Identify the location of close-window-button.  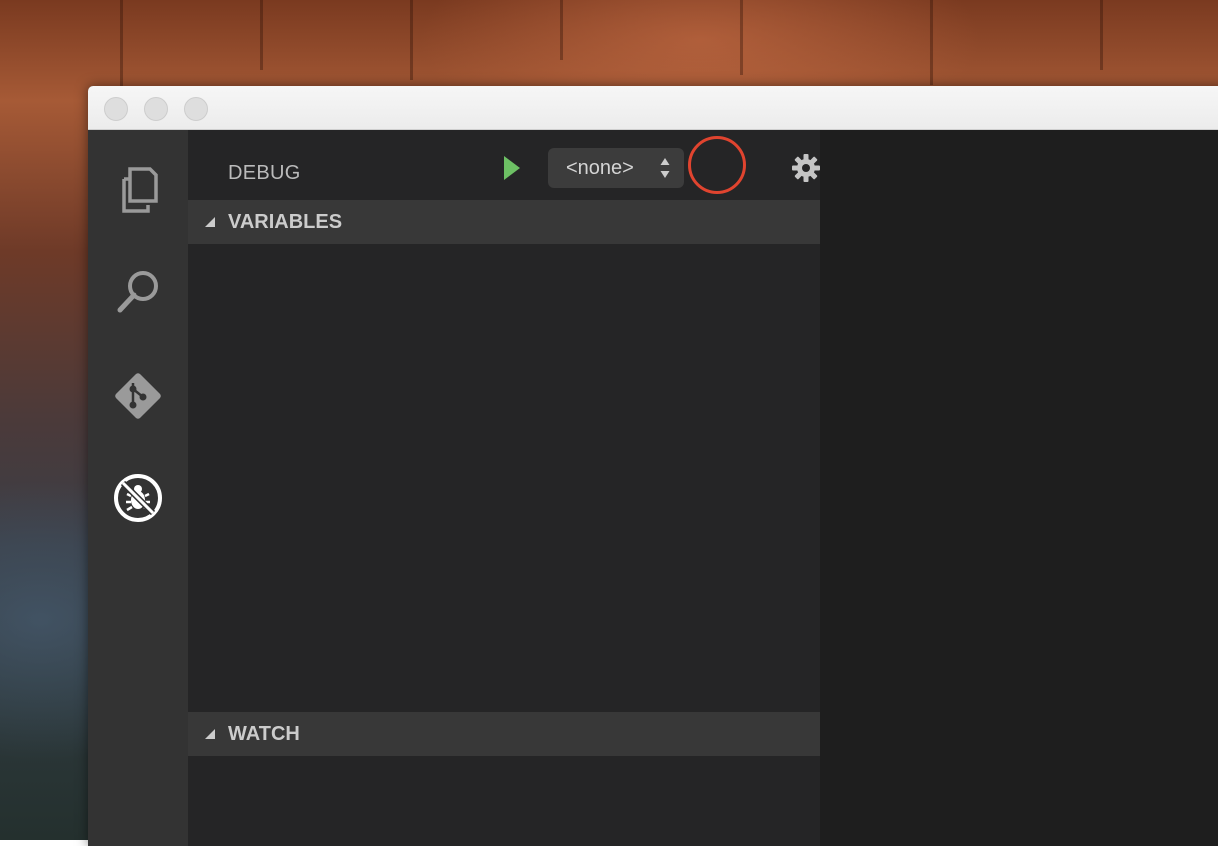
(116, 109).